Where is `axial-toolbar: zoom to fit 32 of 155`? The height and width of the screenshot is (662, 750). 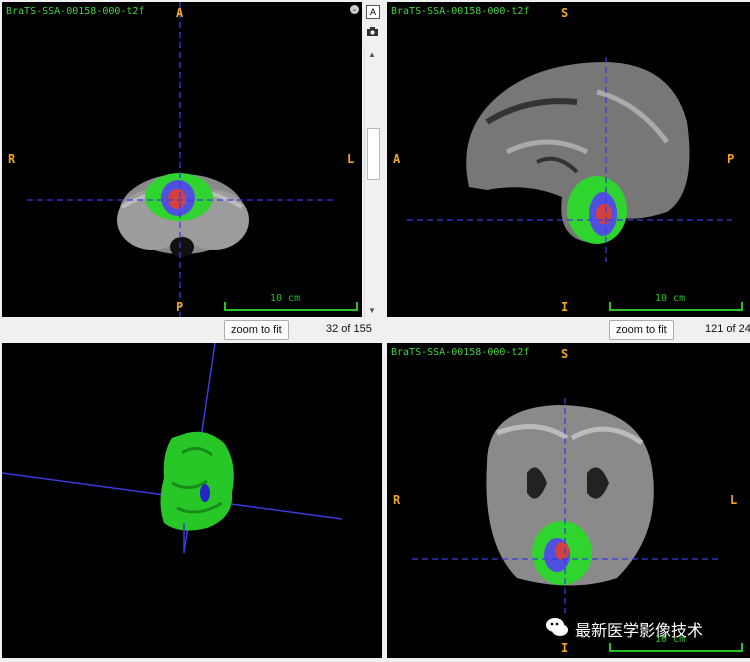
axial-toolbar: zoom to fit 32 of 155 is located at coordinates (191, 329).